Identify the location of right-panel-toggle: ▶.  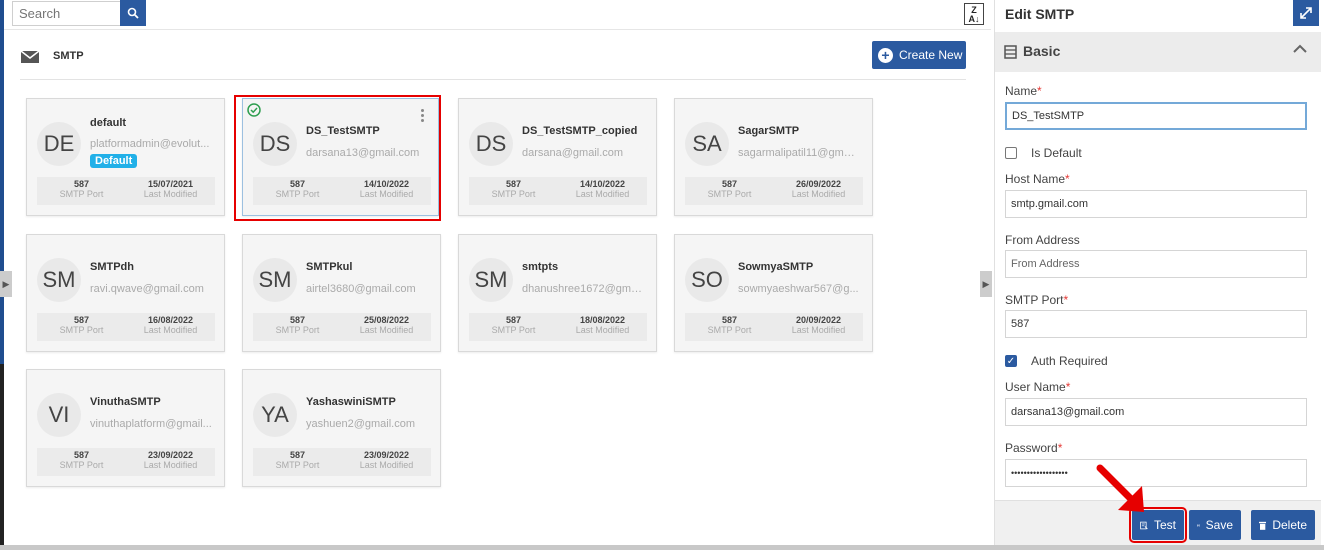
(986, 284).